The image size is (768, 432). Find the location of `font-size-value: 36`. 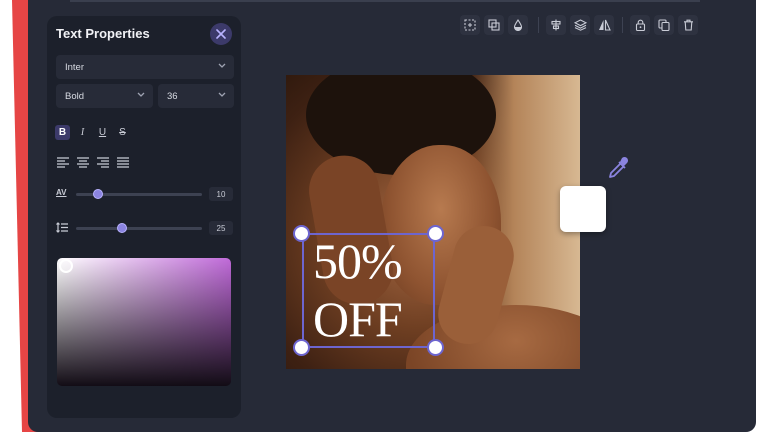

font-size-value: 36 is located at coordinates (172, 96).